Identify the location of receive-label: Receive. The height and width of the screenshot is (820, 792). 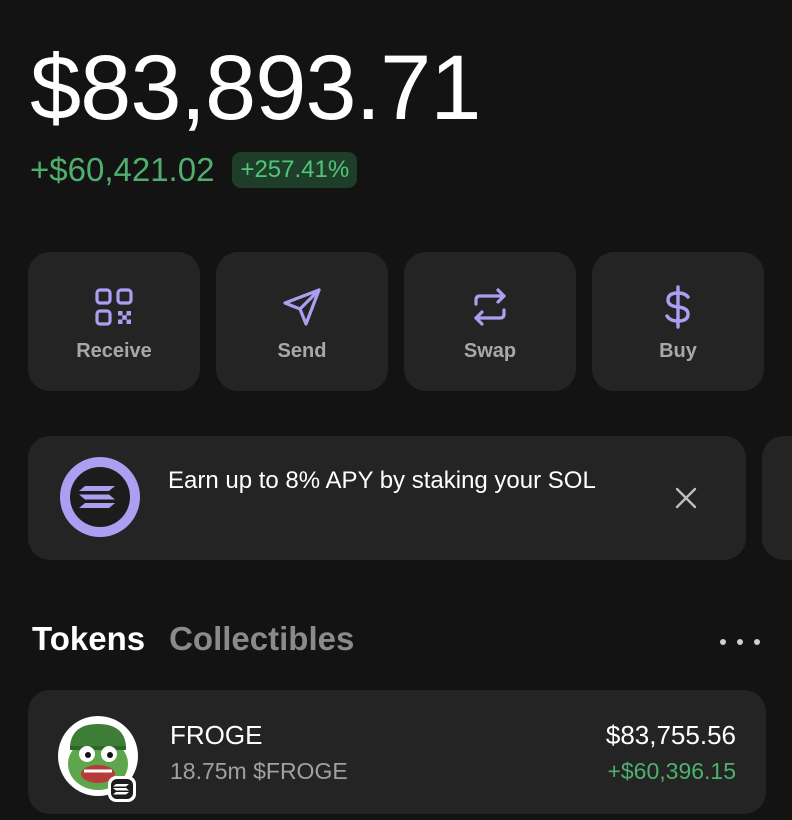
(114, 351).